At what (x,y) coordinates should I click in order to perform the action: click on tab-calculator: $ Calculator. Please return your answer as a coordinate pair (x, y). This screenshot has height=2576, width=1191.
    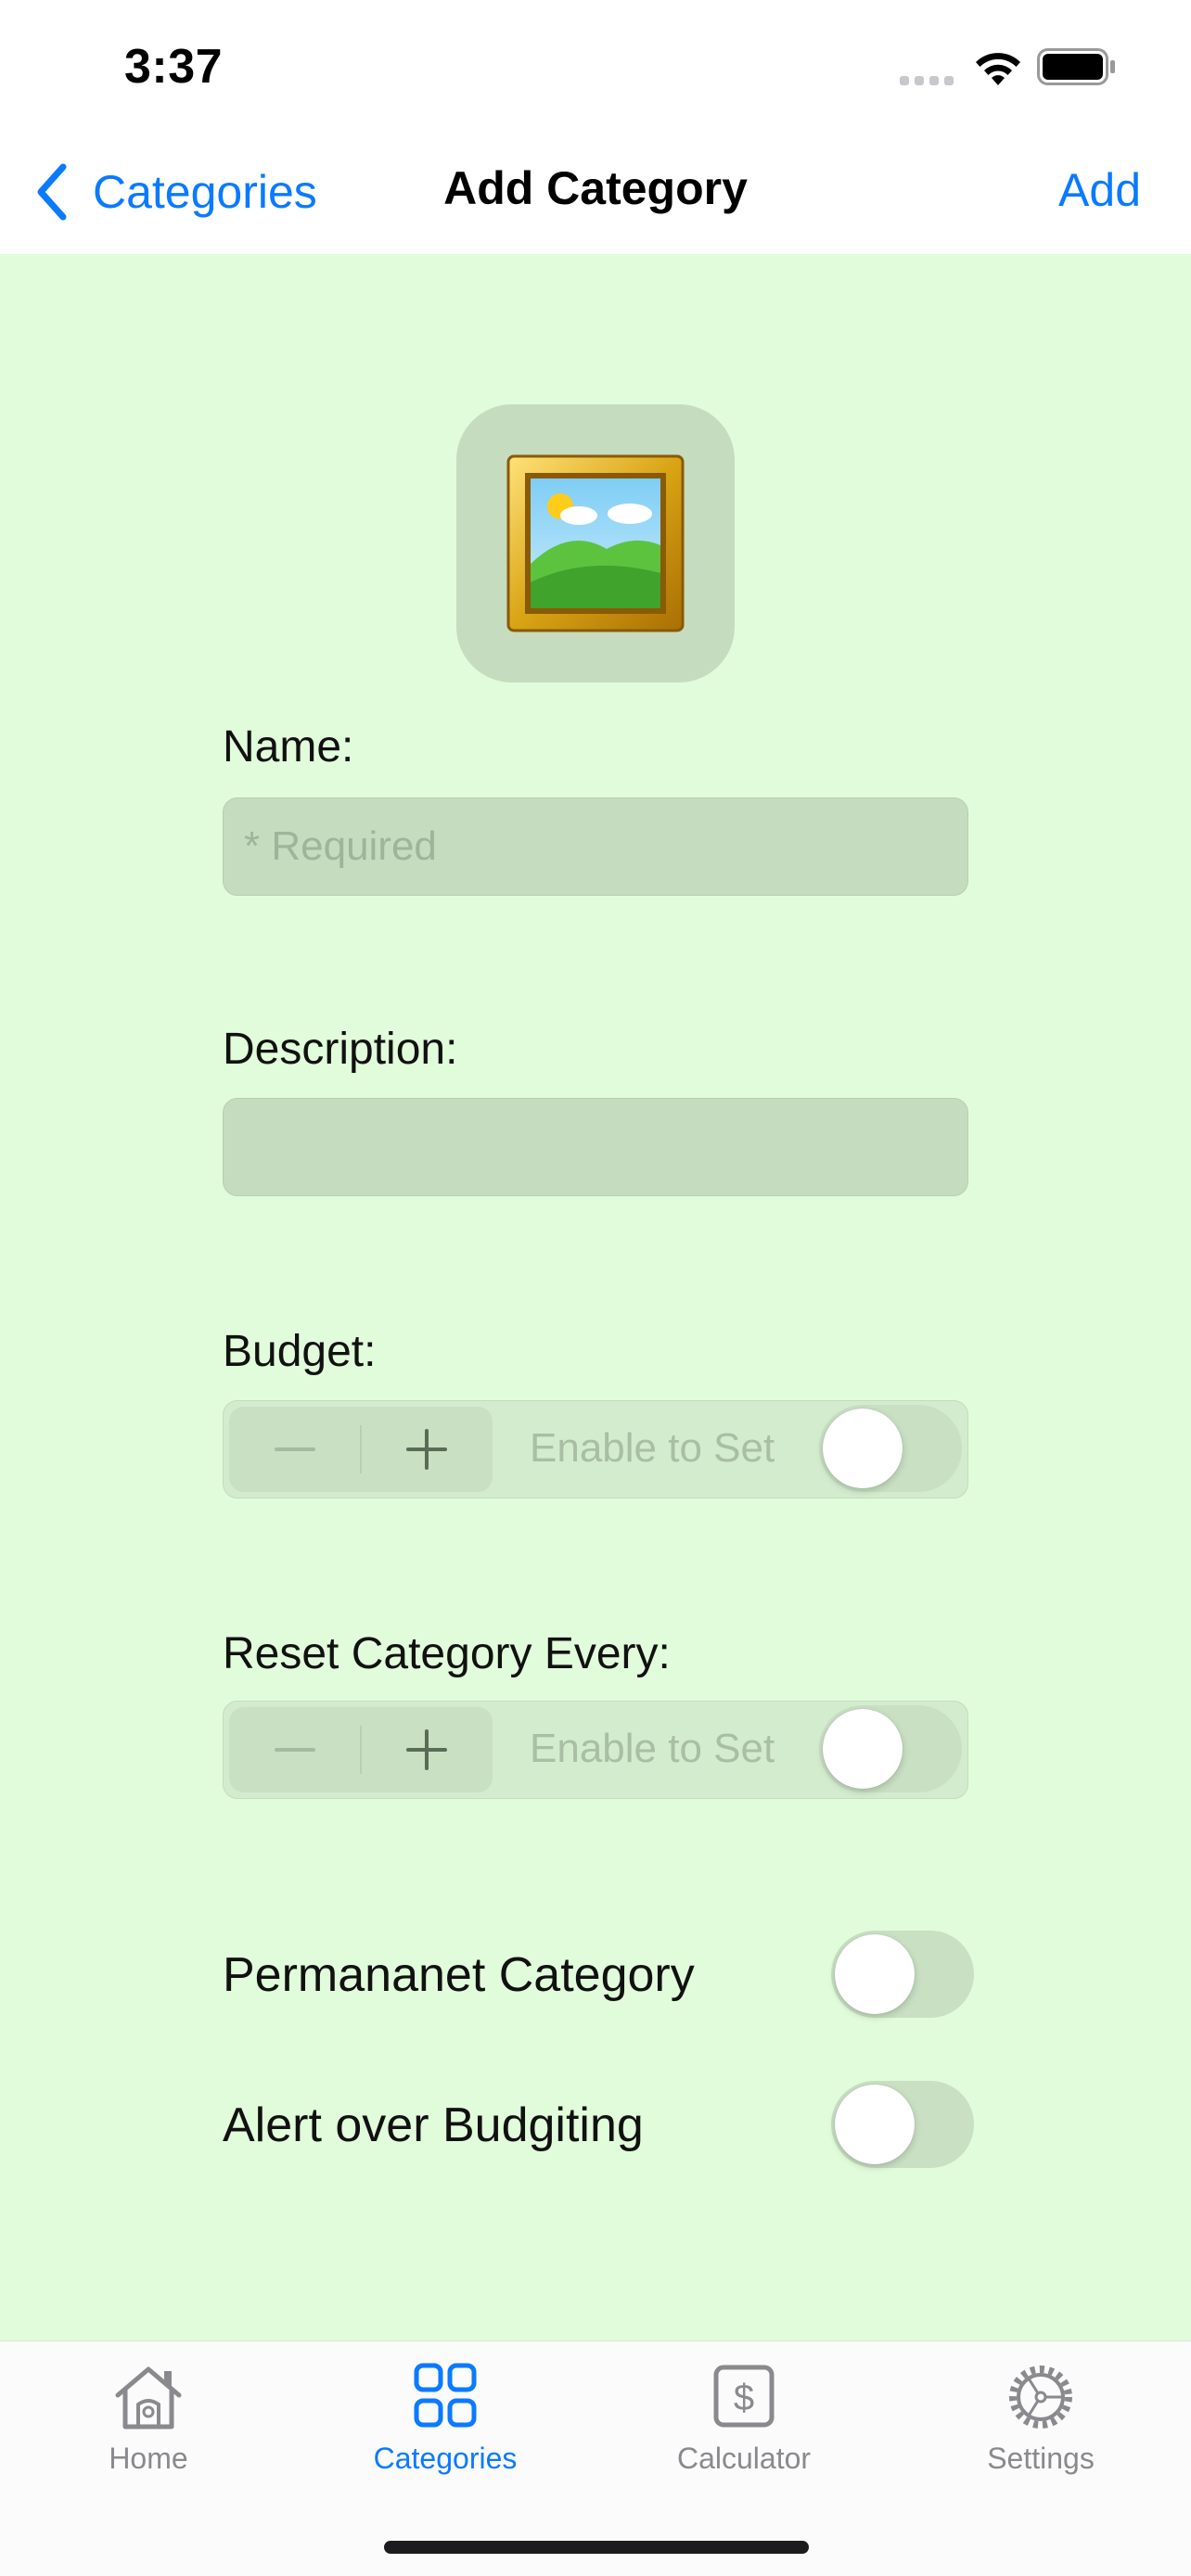
    Looking at the image, I should click on (744, 2419).